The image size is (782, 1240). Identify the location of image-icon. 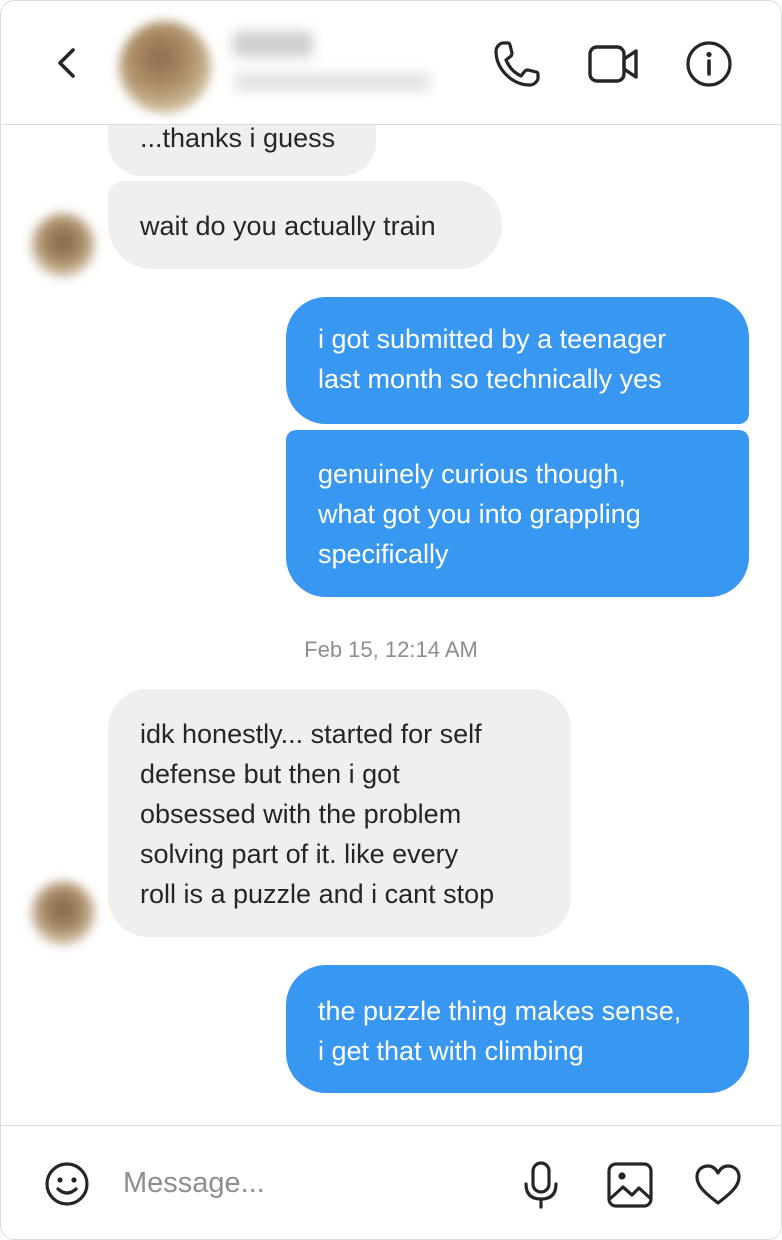
(630, 1185).